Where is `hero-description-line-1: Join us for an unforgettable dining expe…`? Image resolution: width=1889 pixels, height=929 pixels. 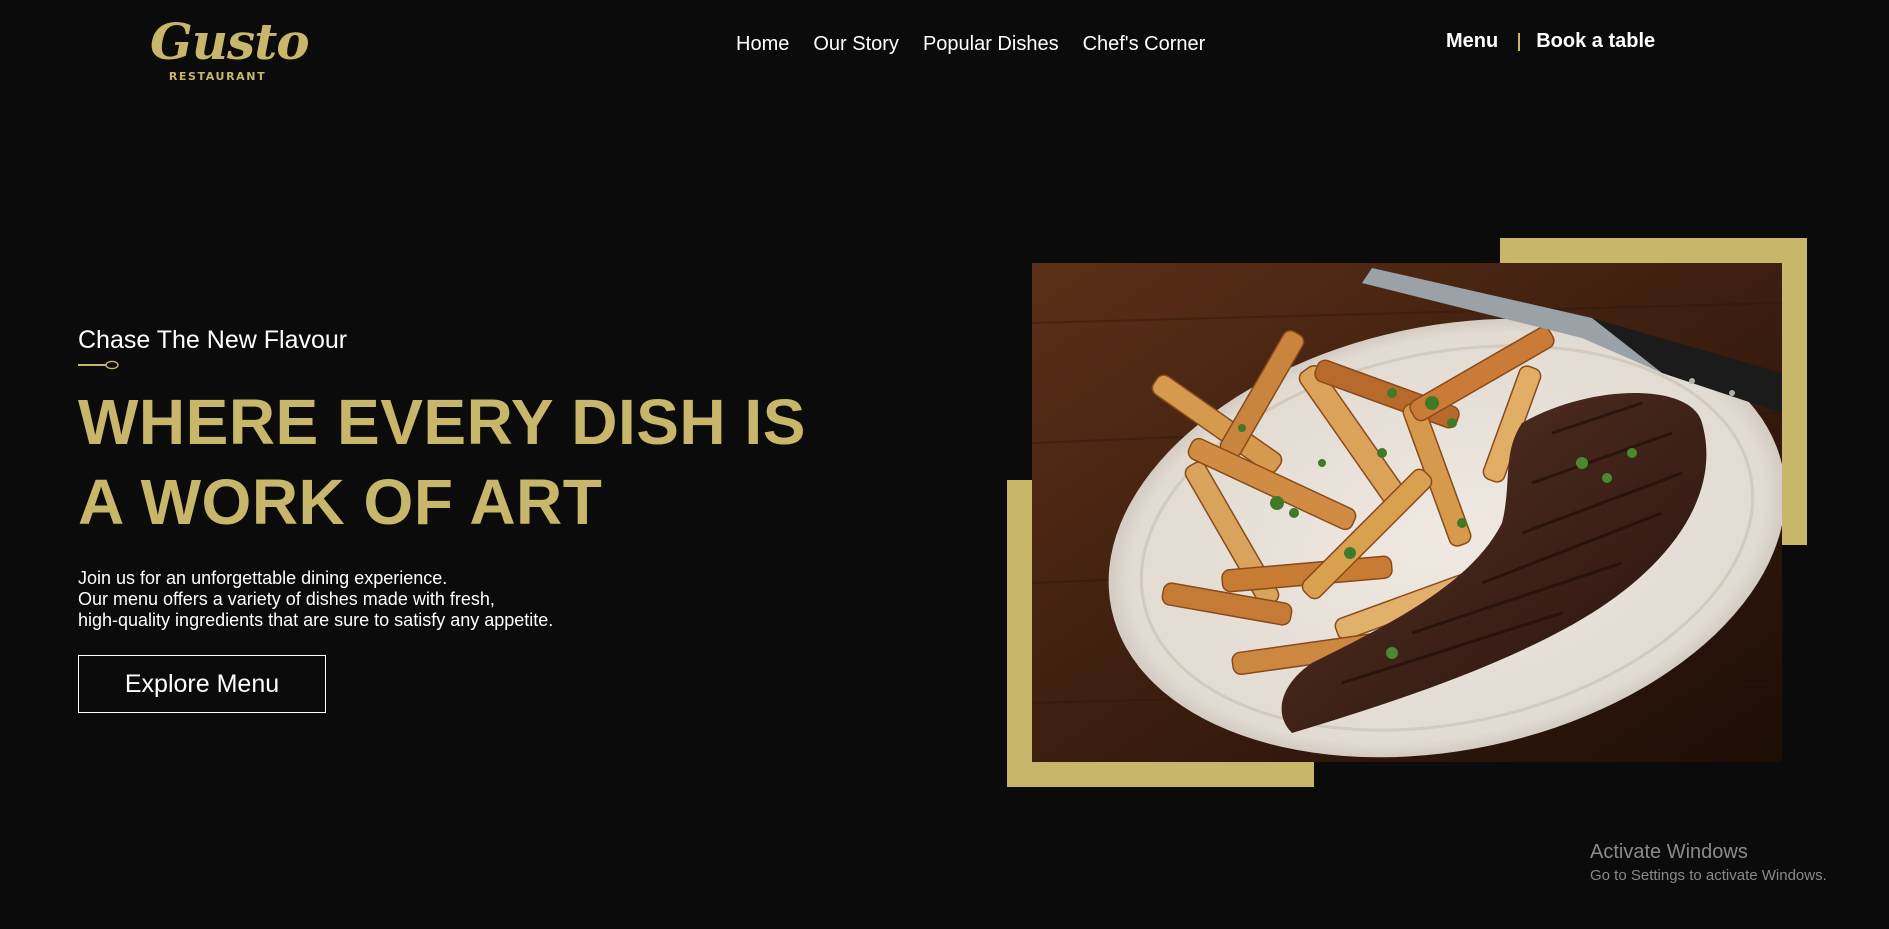 hero-description-line-1: Join us for an unforgettable dining expe… is located at coordinates (263, 578).